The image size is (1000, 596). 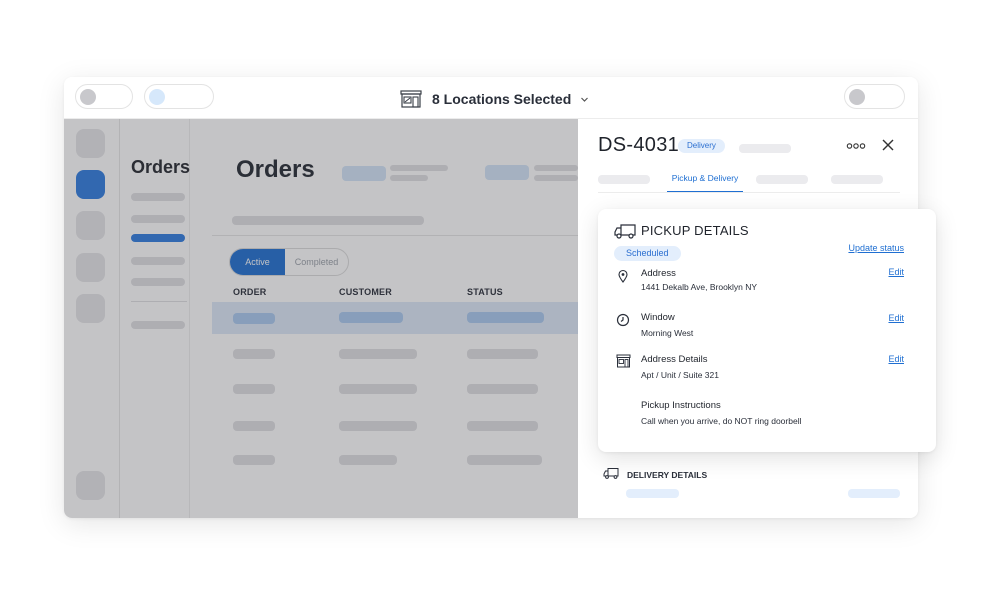 What do you see at coordinates (749, 192) in the screenshot?
I see `tabs-divider` at bounding box center [749, 192].